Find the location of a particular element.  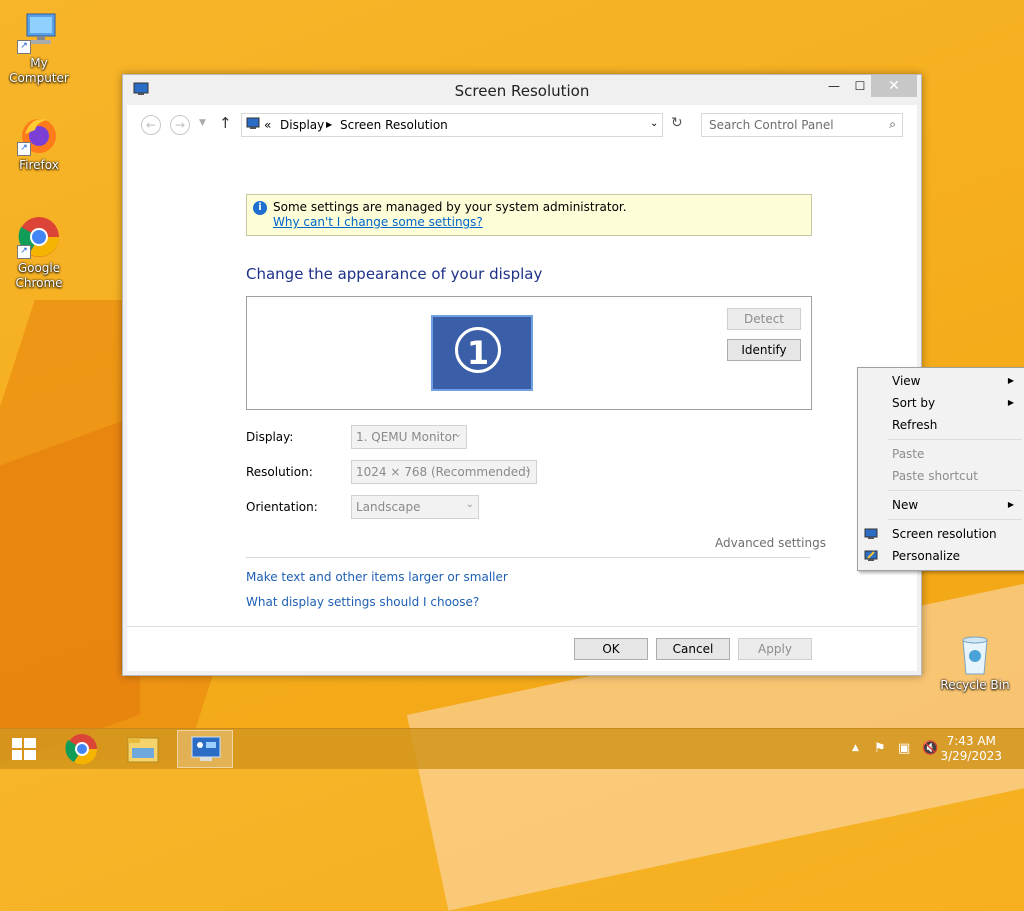

search-placeholder: Search Control Panel is located at coordinates (771, 125).